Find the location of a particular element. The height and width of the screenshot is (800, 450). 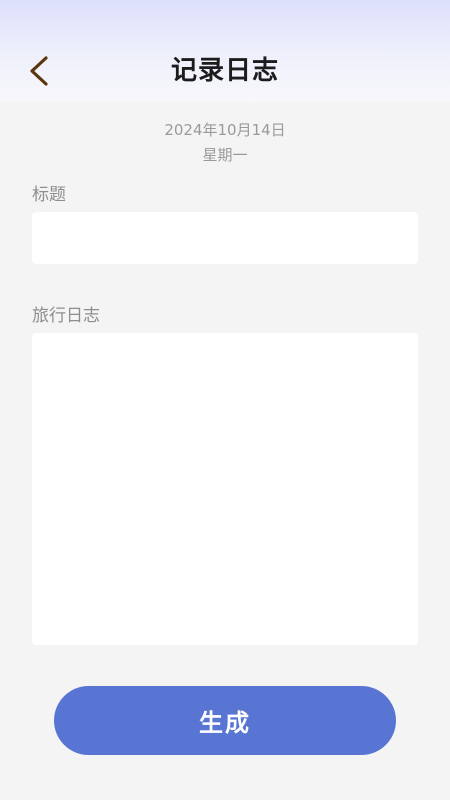

title-input is located at coordinates (225, 238).